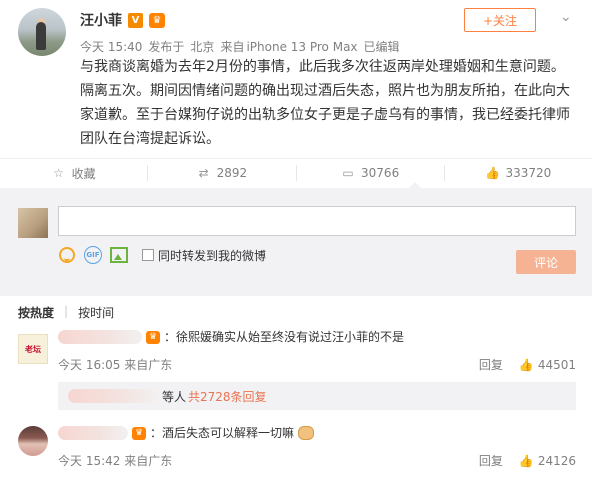 This screenshot has height=480, width=592. Describe the element at coordinates (101, 20) in the screenshot. I see `author-name: 汪小菲` at that location.